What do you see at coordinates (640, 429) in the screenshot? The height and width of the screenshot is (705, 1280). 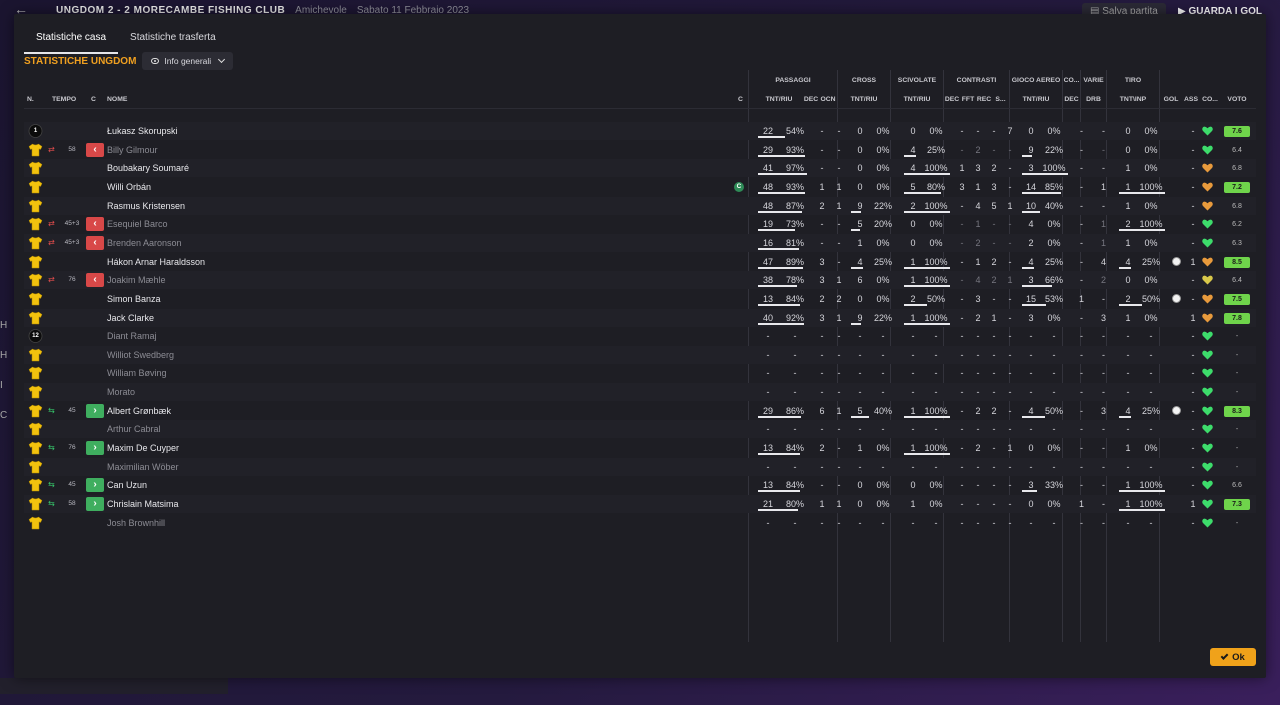 I see `table-row: Arthur Cabral - - - - - - - - - - - - - - - - - - - -` at bounding box center [640, 429].